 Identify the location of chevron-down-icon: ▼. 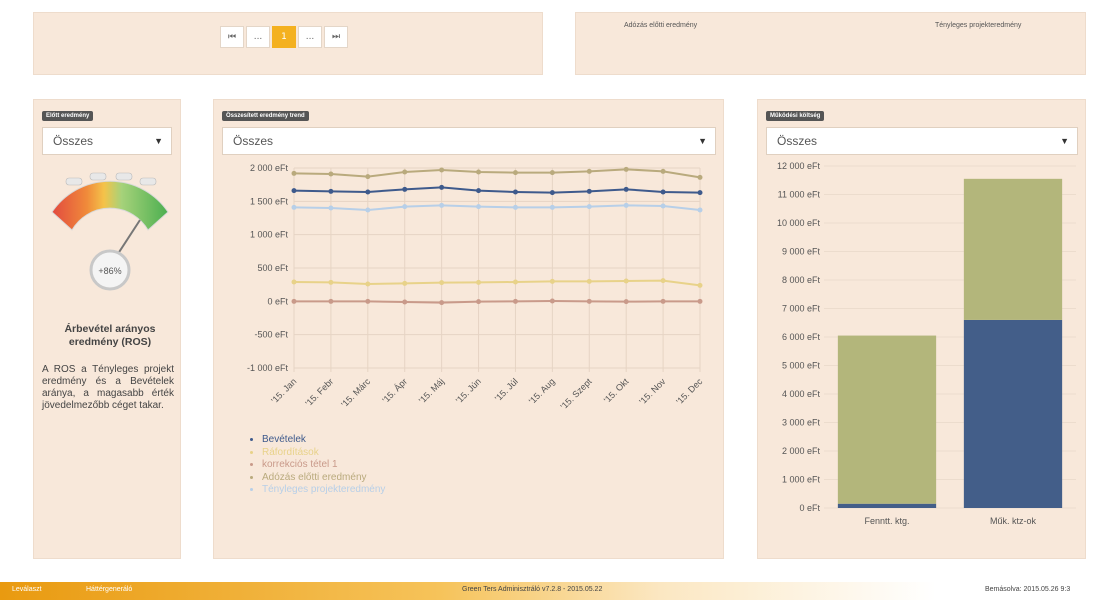
(702, 141).